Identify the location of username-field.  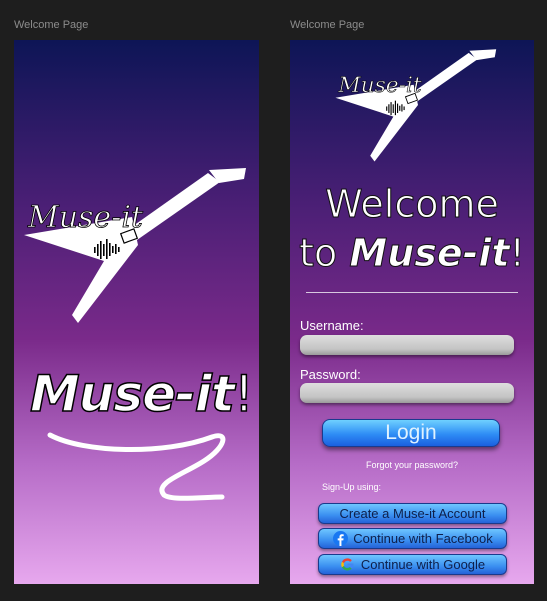
(407, 345).